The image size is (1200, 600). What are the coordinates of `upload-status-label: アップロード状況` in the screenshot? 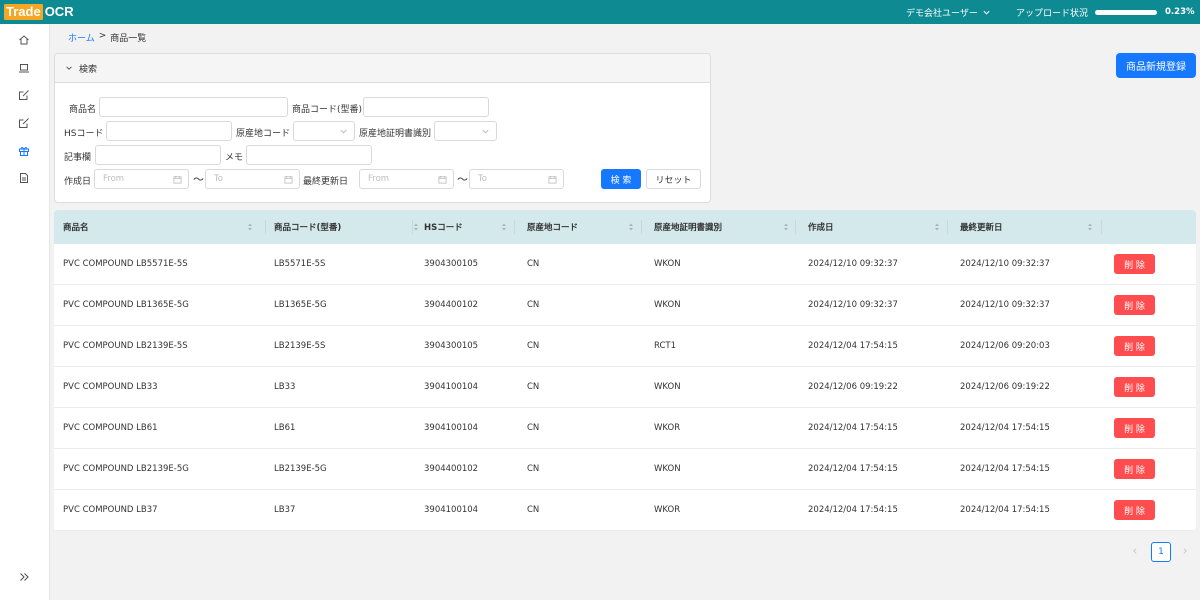 It's located at (1052, 13).